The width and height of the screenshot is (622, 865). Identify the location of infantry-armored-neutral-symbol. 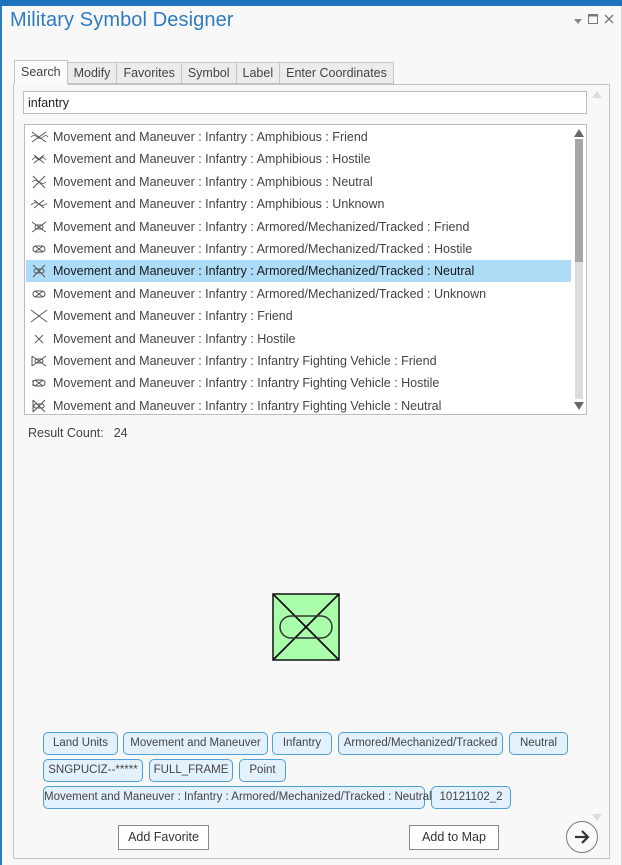
(306, 627).